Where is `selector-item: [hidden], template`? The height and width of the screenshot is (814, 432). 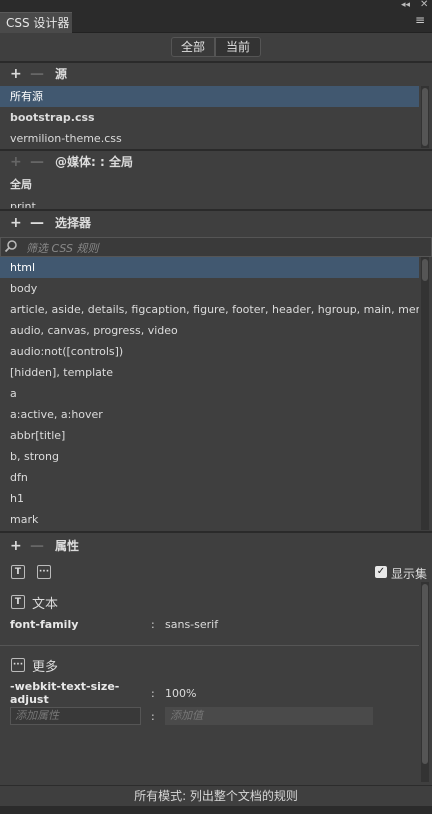 selector-item: [hidden], template is located at coordinates (209, 372).